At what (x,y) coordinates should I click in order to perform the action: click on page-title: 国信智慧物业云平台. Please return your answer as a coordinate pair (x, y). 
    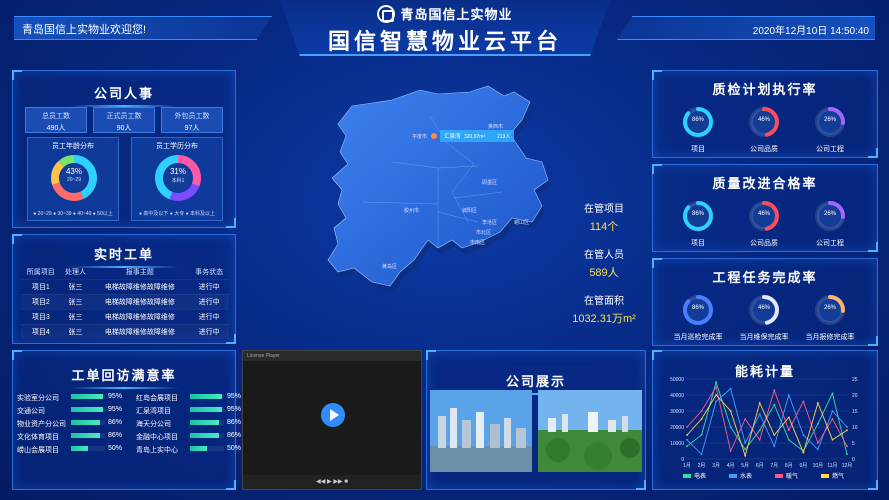
    Looking at the image, I should click on (444, 41).